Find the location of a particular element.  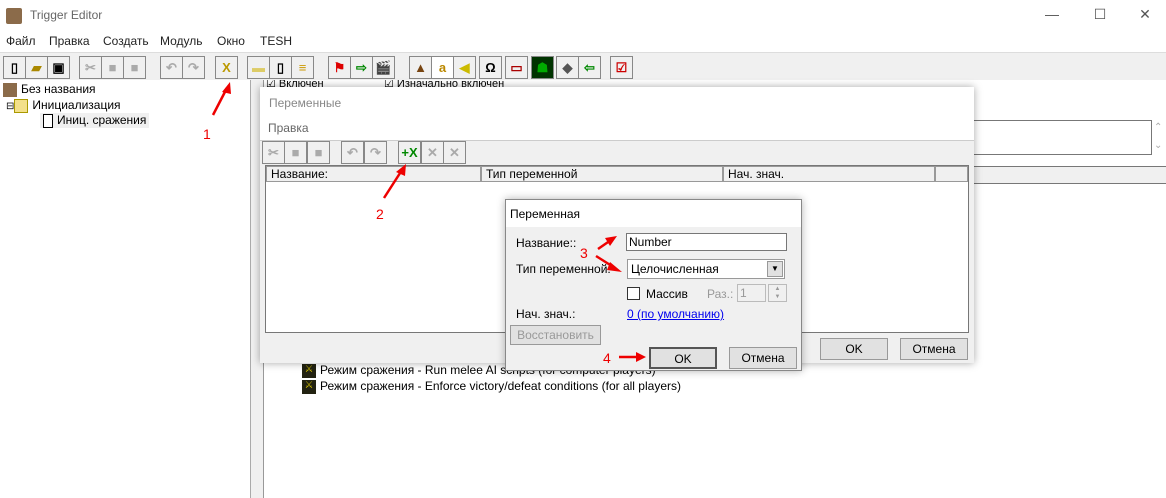

annotation-2: 2 is located at coordinates (380, 214).